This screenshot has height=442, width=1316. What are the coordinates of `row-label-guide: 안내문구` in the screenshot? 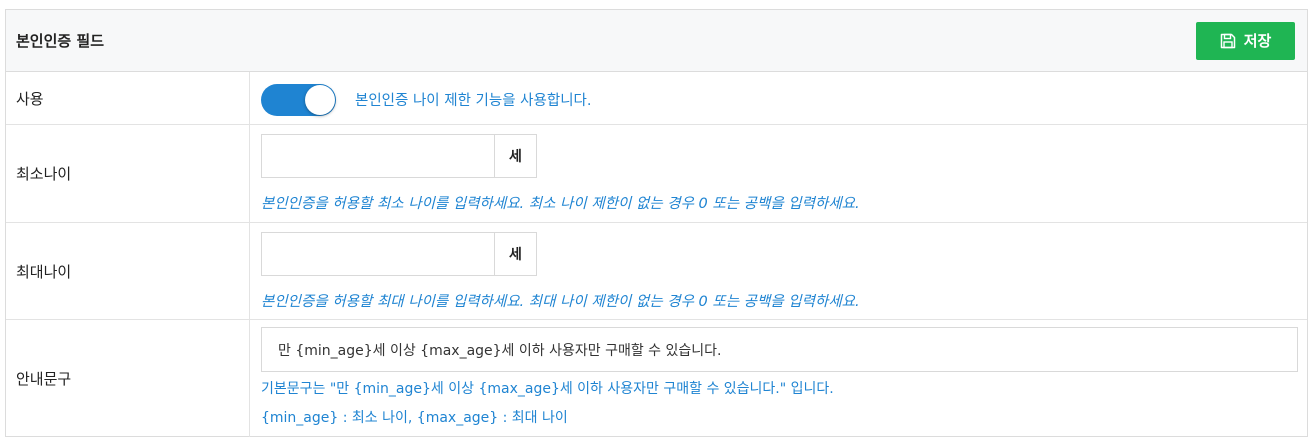 It's located at (128, 378).